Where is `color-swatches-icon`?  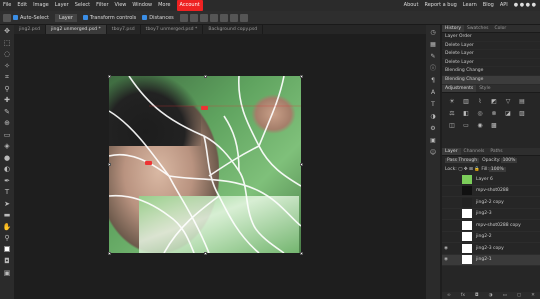 color-swatches-icon is located at coordinates (7, 250).